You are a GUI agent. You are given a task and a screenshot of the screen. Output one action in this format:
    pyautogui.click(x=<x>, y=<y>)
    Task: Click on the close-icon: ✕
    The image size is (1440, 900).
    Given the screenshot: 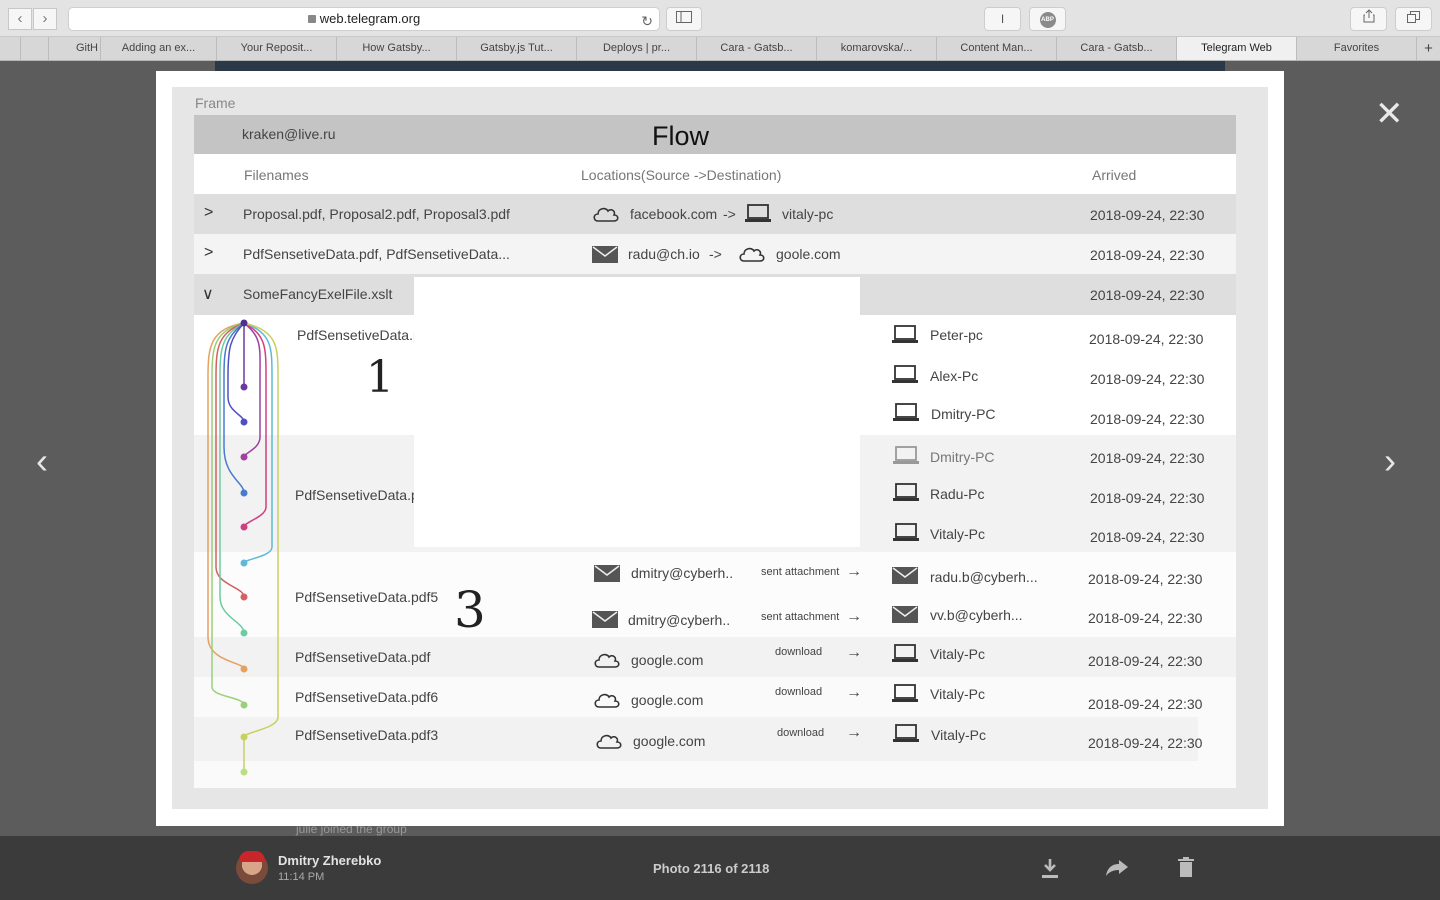 What is the action you would take?
    pyautogui.click(x=1389, y=114)
    